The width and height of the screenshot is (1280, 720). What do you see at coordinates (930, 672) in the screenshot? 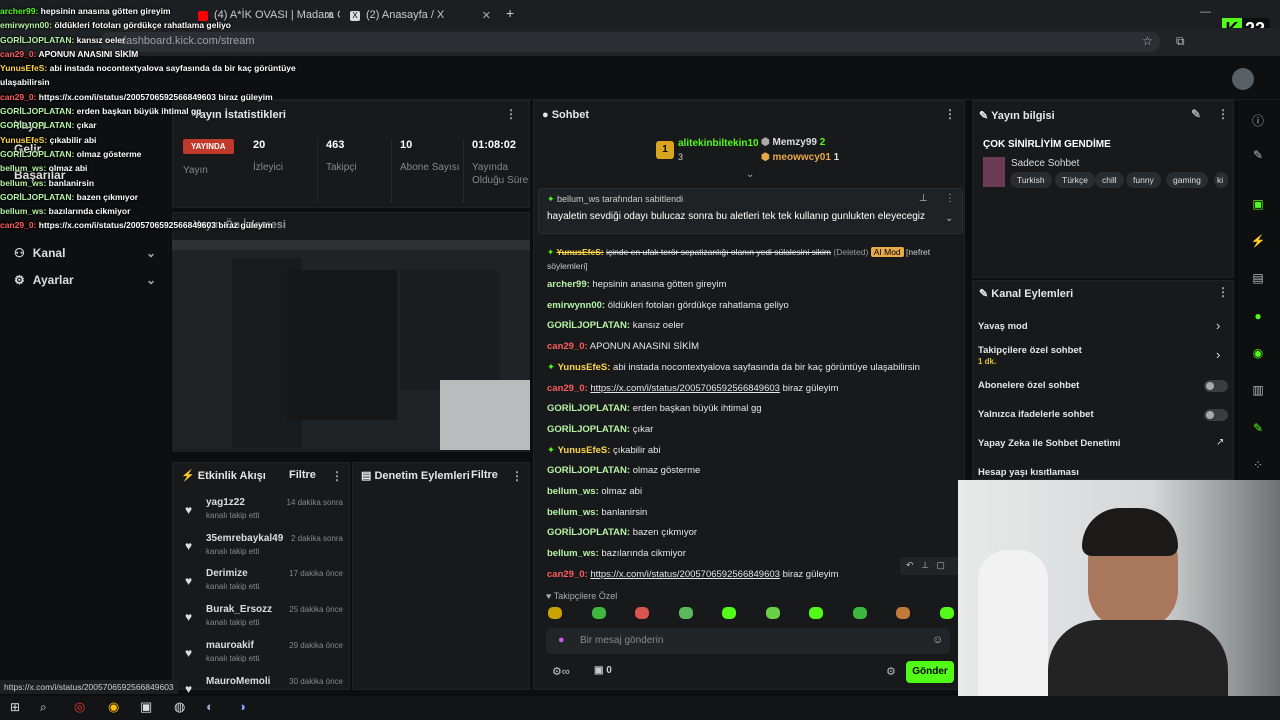
I see `send-button: Gönder` at bounding box center [930, 672].